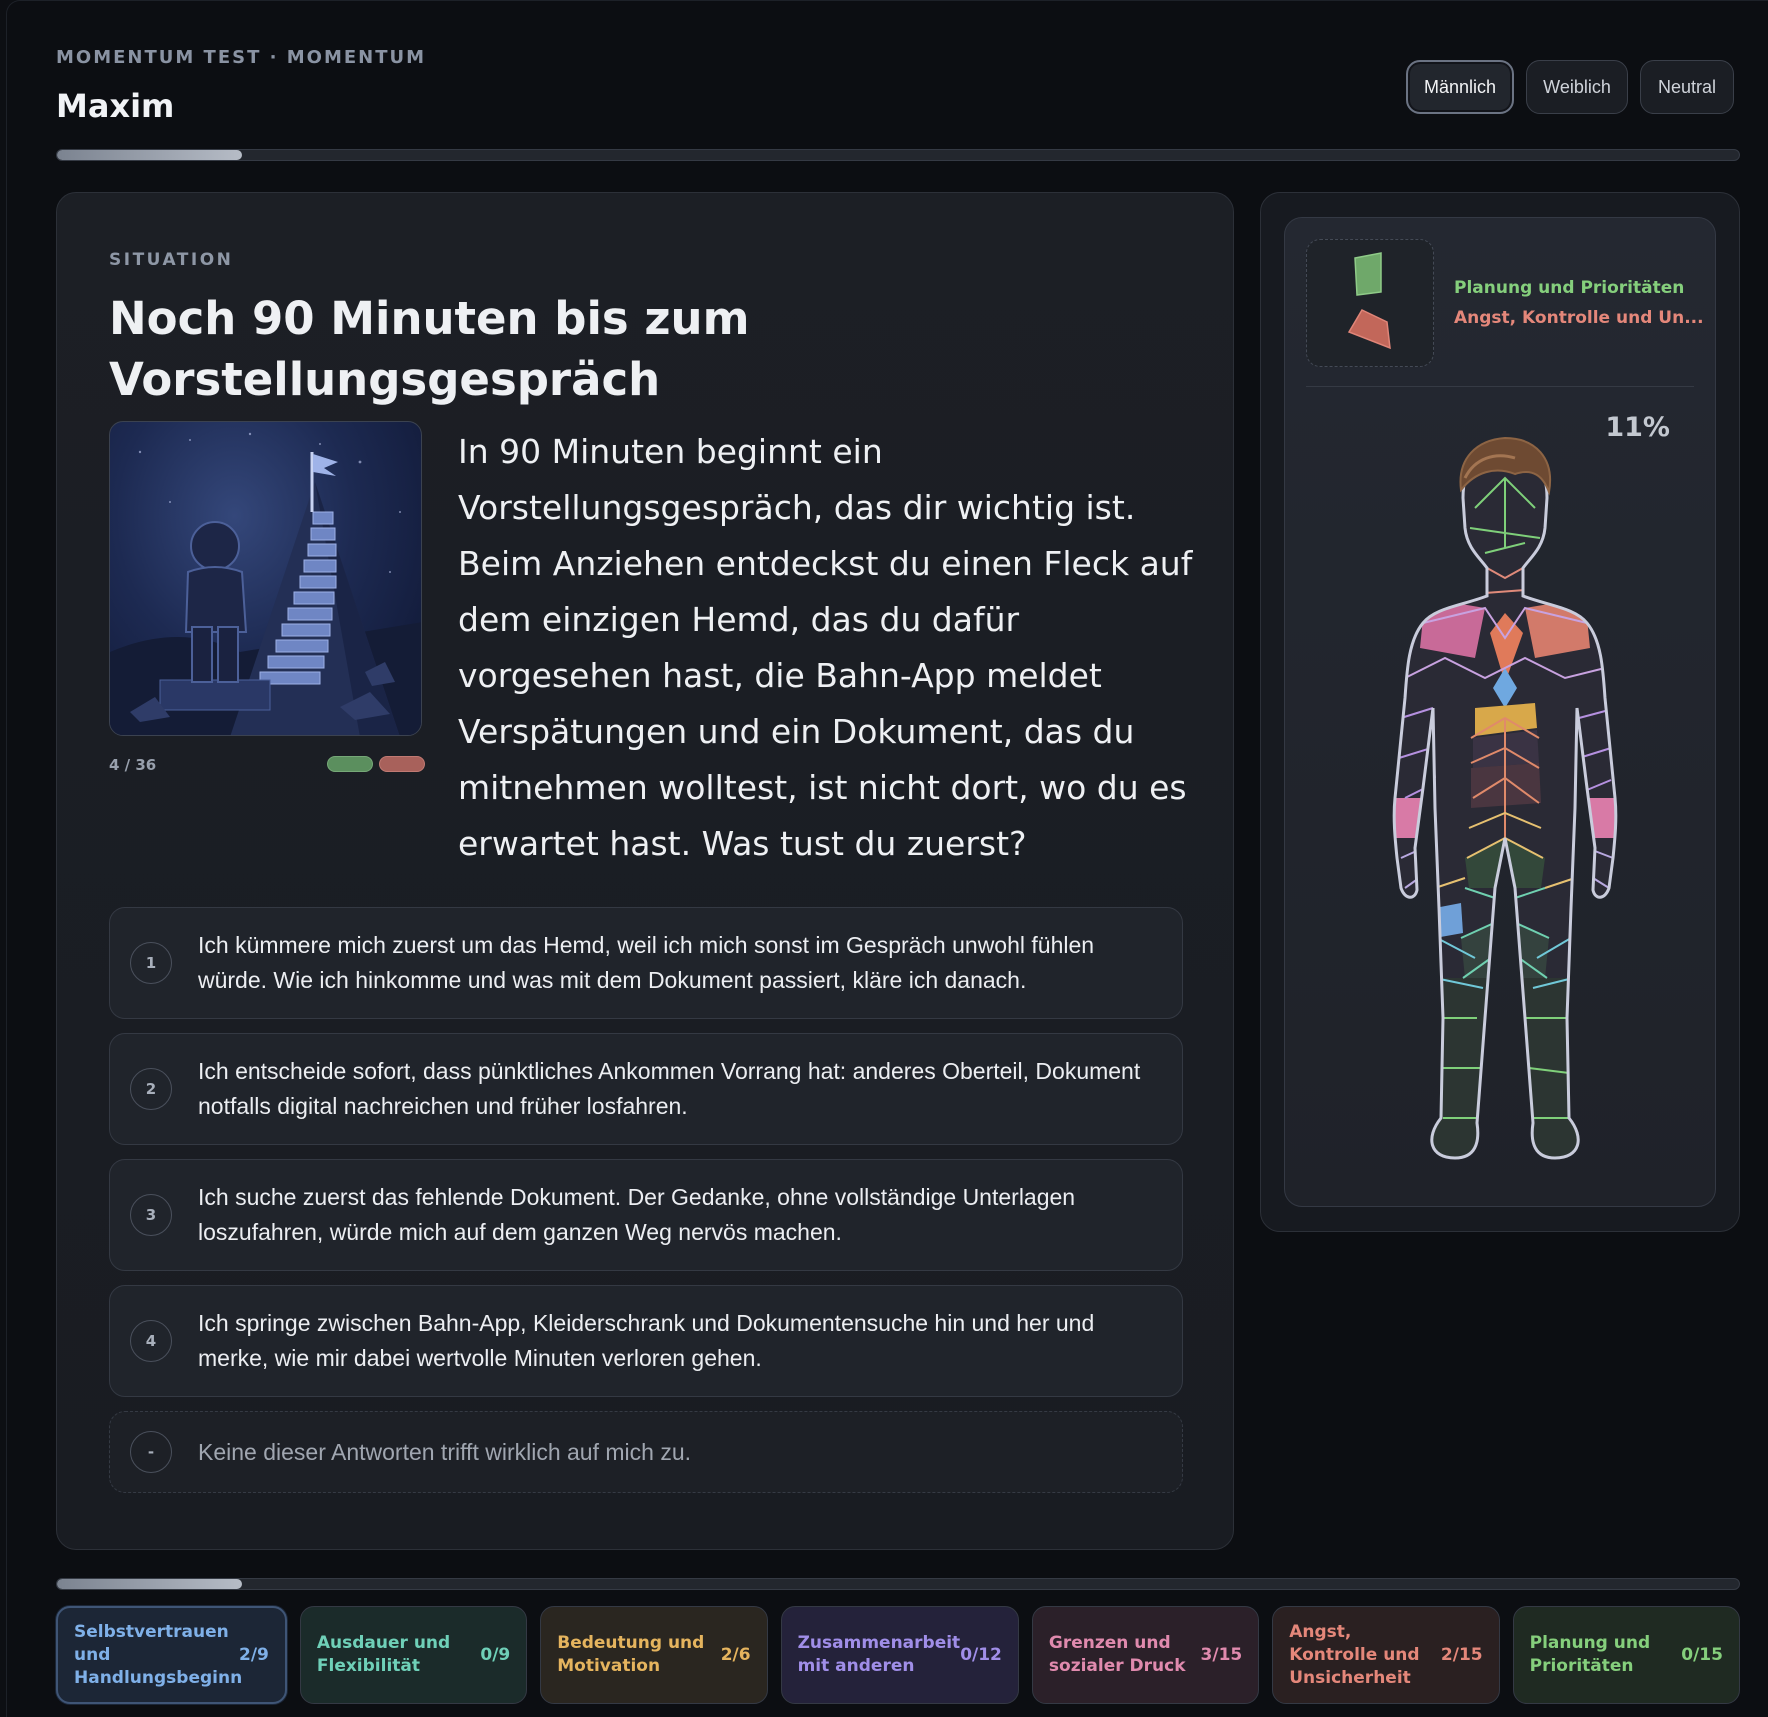  I want to click on category-tab: Angst, Kontrolle und Unsicherheit 2/15, so click(1386, 1655).